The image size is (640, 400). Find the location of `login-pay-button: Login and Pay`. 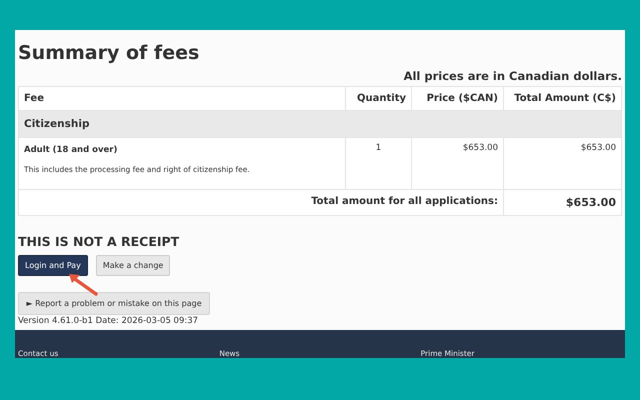

login-pay-button: Login and Pay is located at coordinates (53, 265).